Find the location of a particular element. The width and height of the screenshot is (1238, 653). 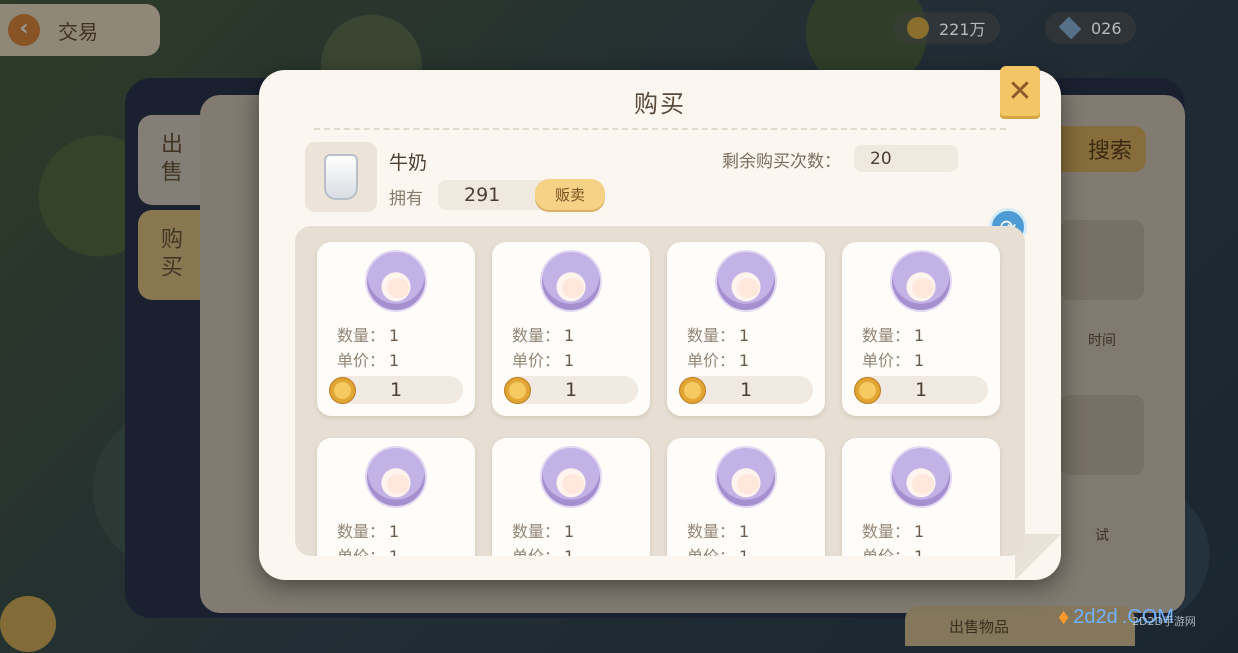

screen-title: 交易 is located at coordinates (78, 31).